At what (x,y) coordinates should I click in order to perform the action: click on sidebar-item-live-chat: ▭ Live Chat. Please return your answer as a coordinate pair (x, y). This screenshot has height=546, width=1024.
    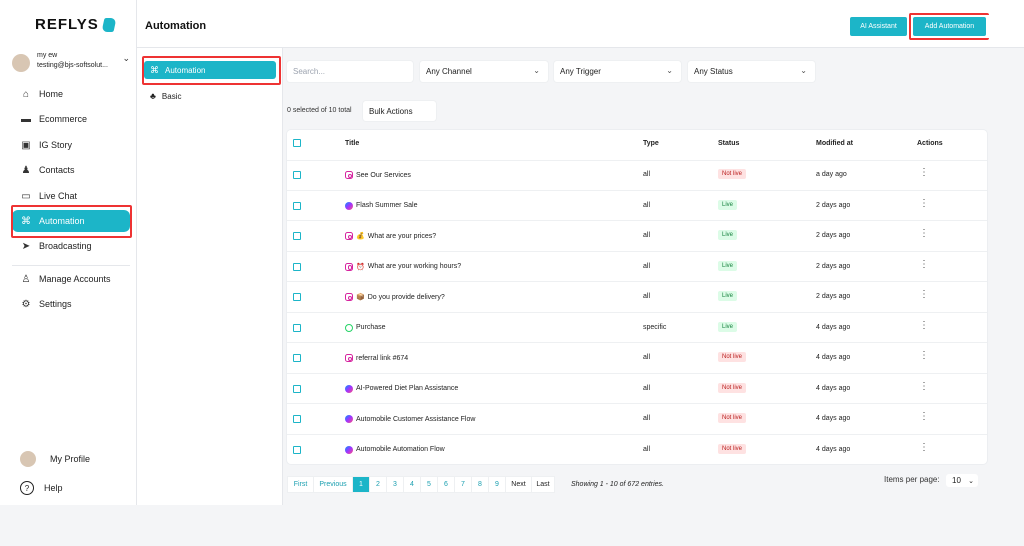
    Looking at the image, I should click on (71, 196).